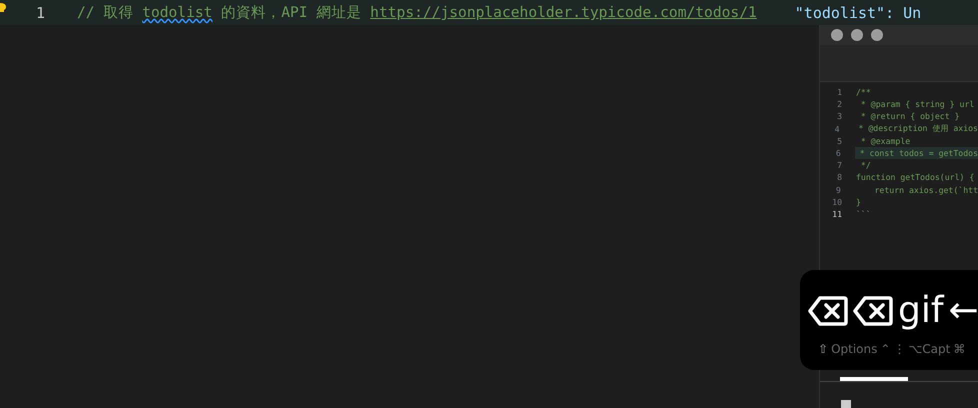 The image size is (978, 408). I want to click on modifier-label: ⋮, so click(899, 349).